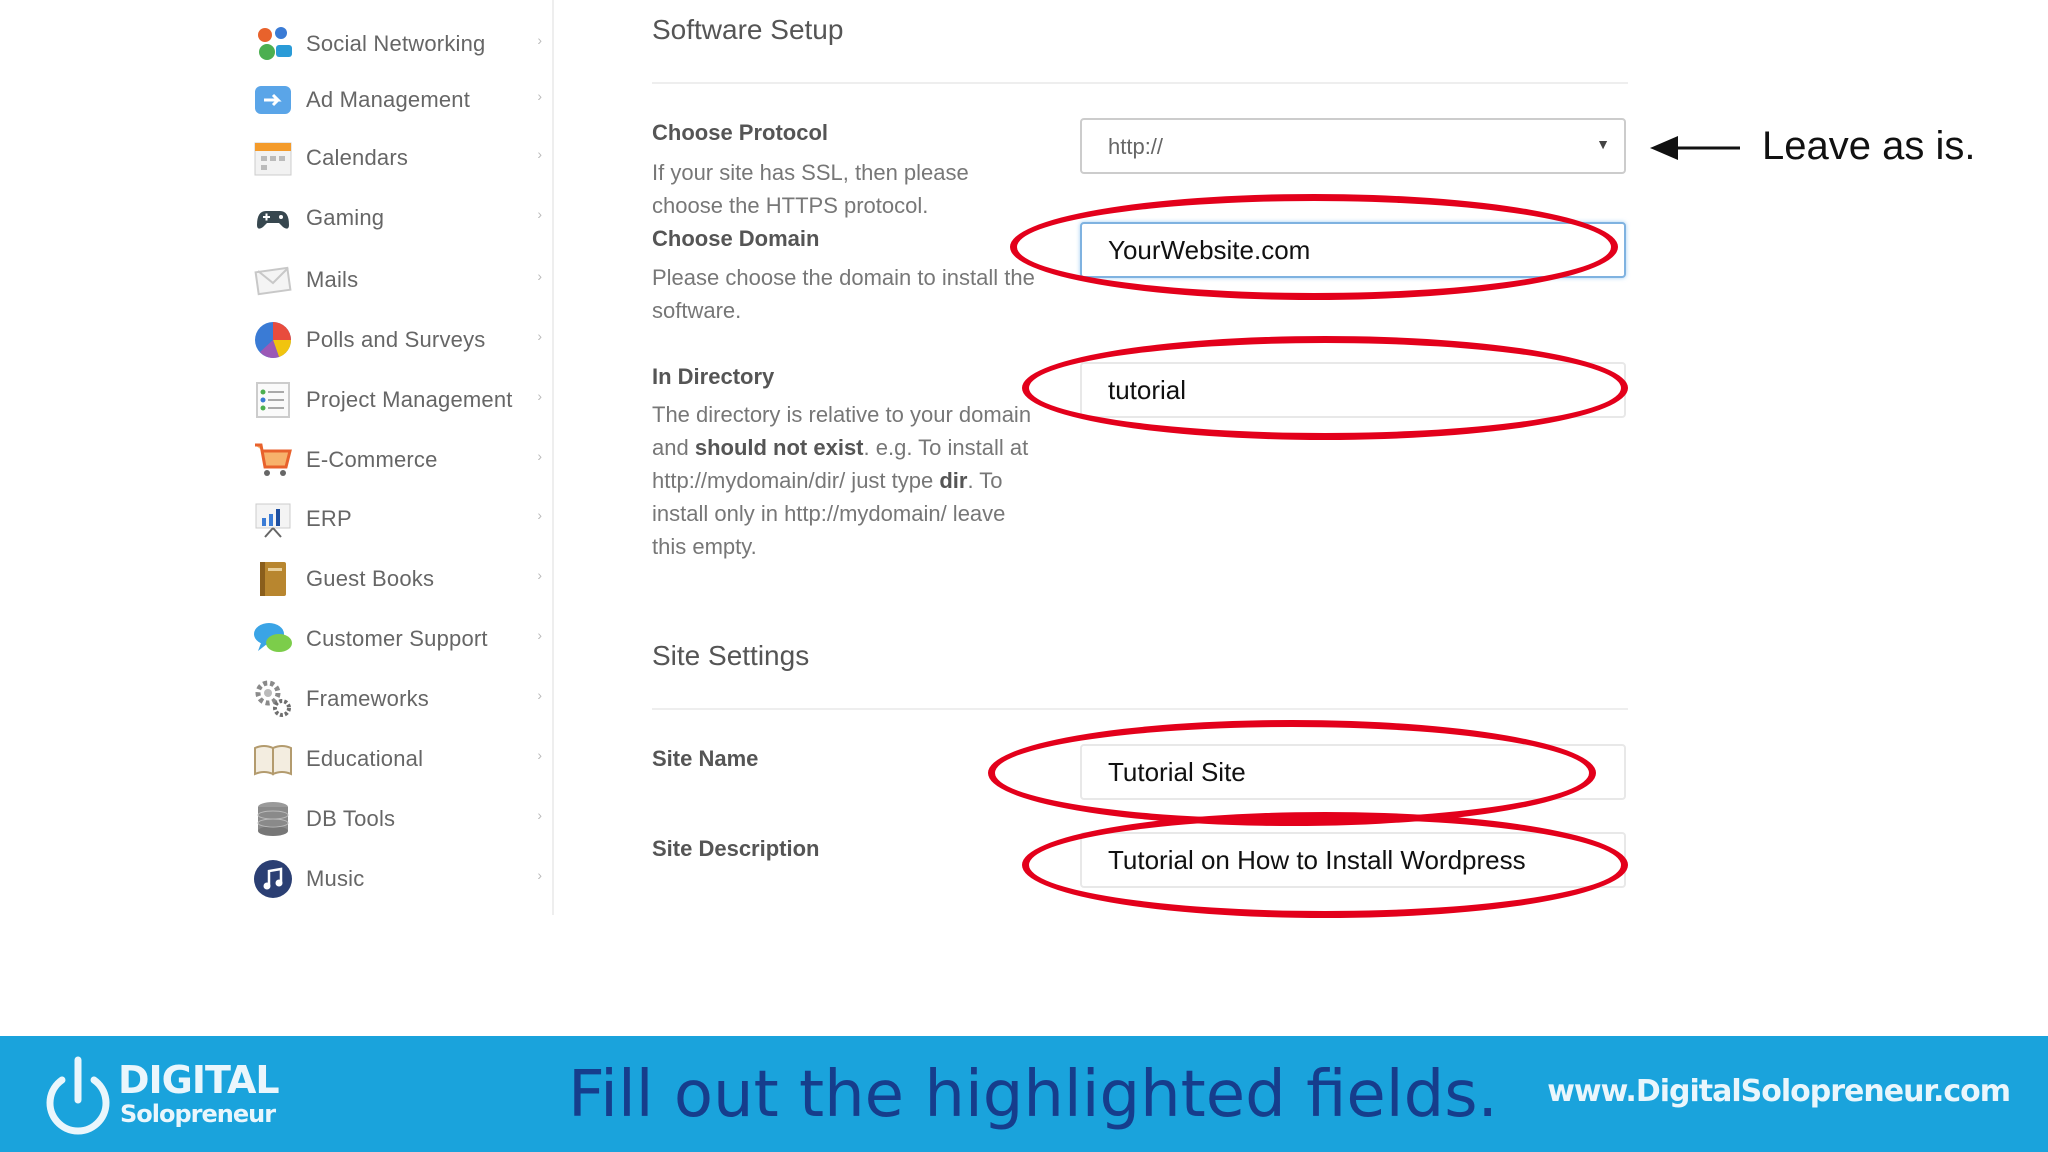 The width and height of the screenshot is (2048, 1152). What do you see at coordinates (372, 459) in the screenshot?
I see `sidebar-item-label: E-Commerce` at bounding box center [372, 459].